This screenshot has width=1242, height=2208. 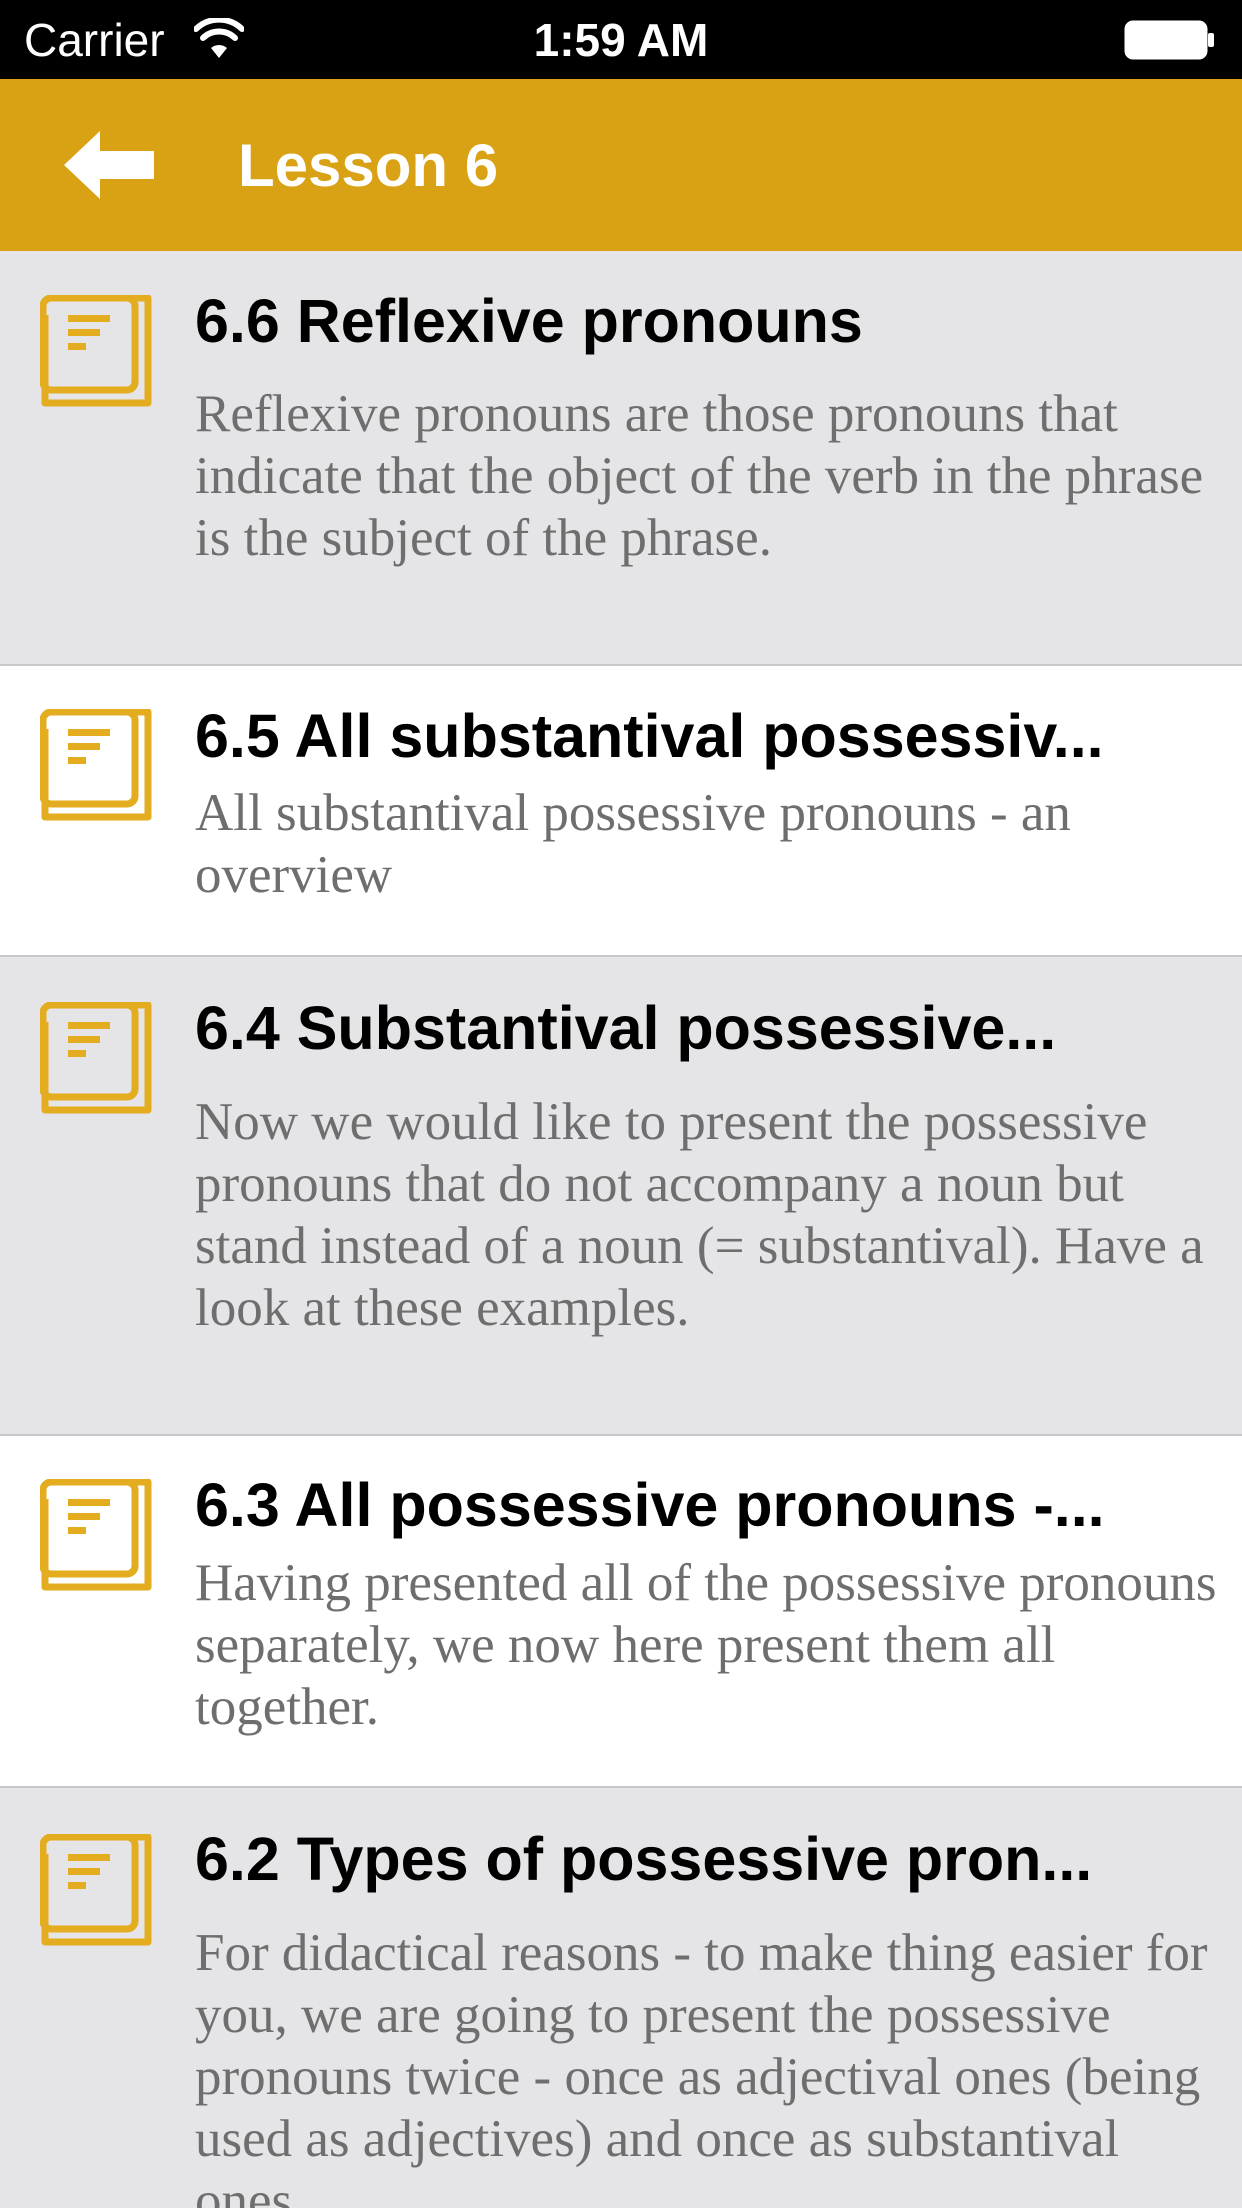 I want to click on status-bar: Carrier 1:59 AM, so click(x=621, y=39).